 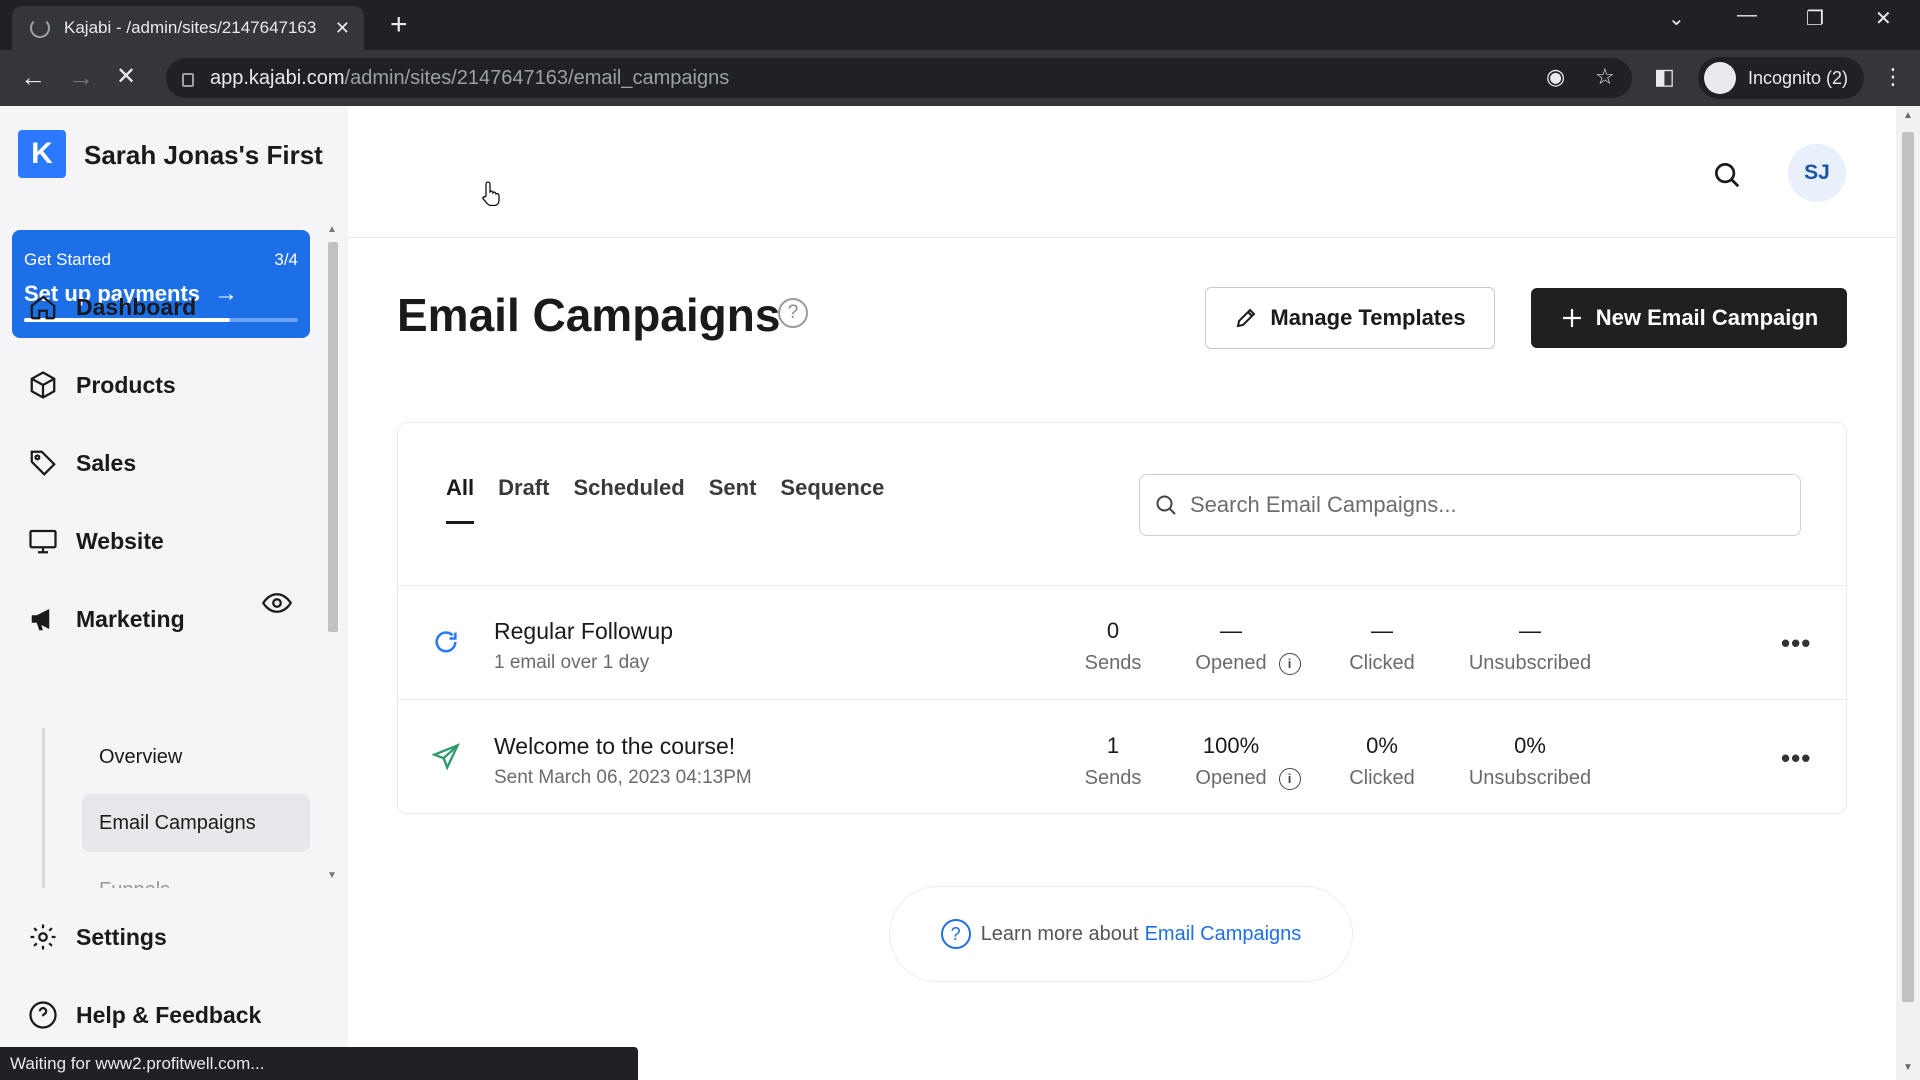 I want to click on bookmark-star-icon: ☆, so click(x=1605, y=77).